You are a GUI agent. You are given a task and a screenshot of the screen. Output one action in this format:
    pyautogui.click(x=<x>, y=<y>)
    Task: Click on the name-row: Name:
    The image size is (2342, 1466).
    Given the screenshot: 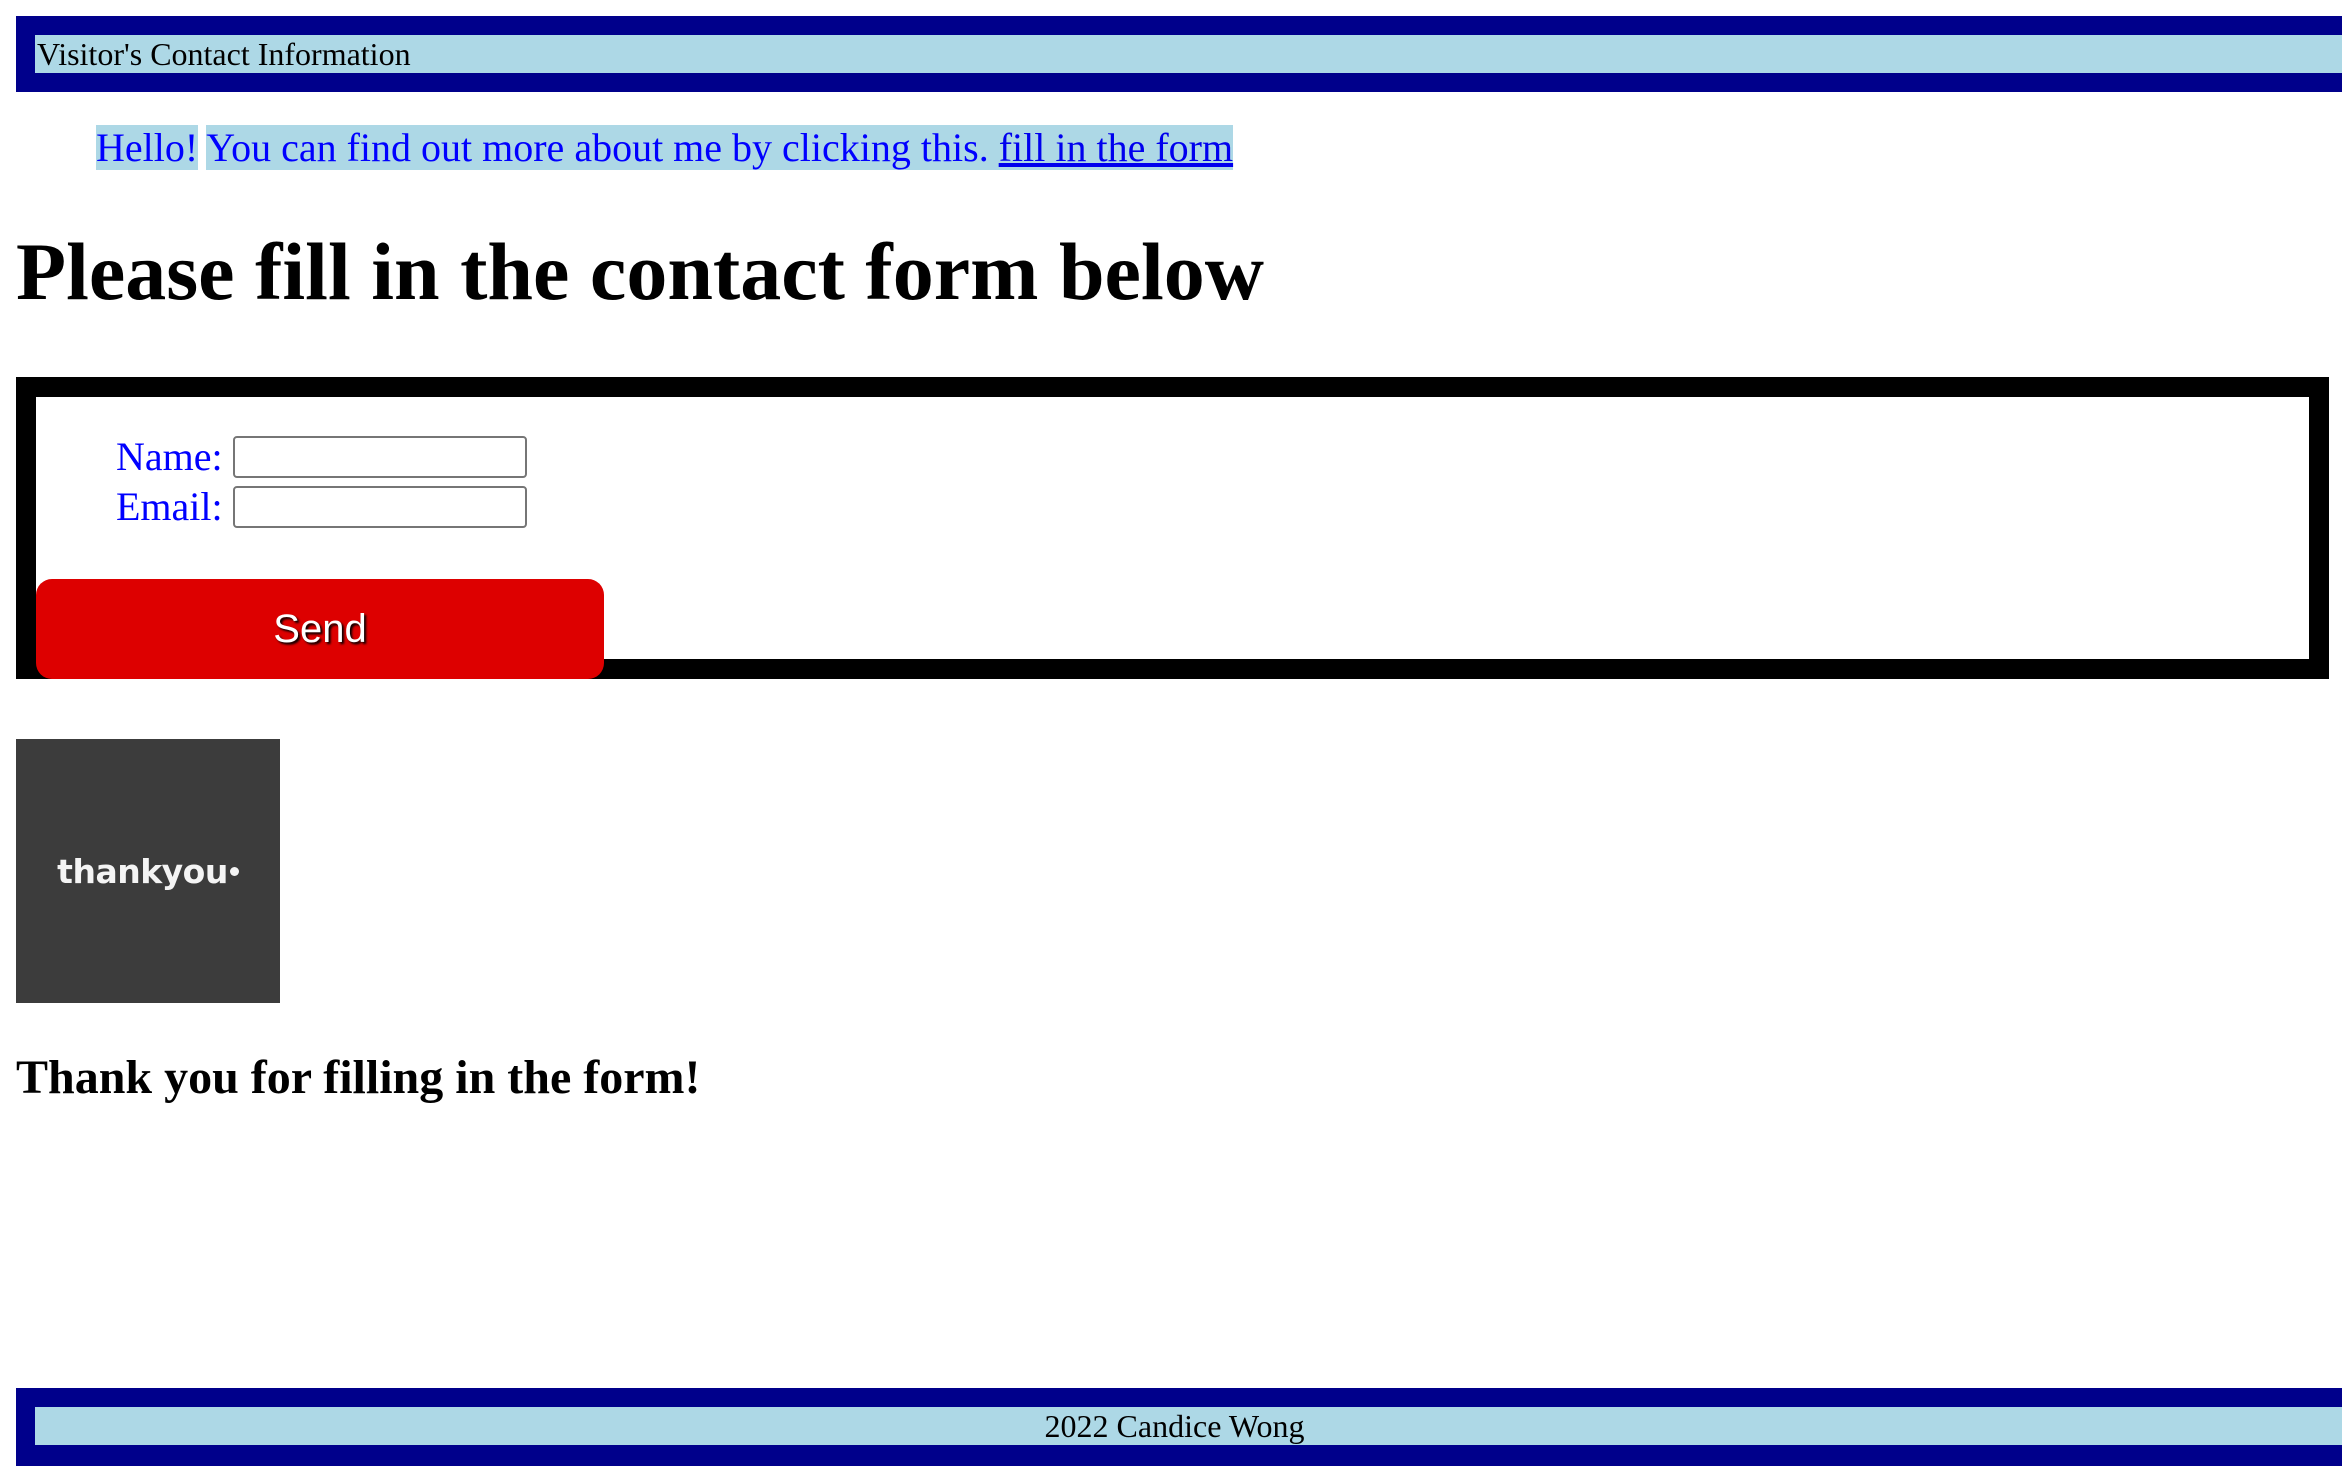 What is the action you would take?
    pyautogui.click(x=321, y=456)
    